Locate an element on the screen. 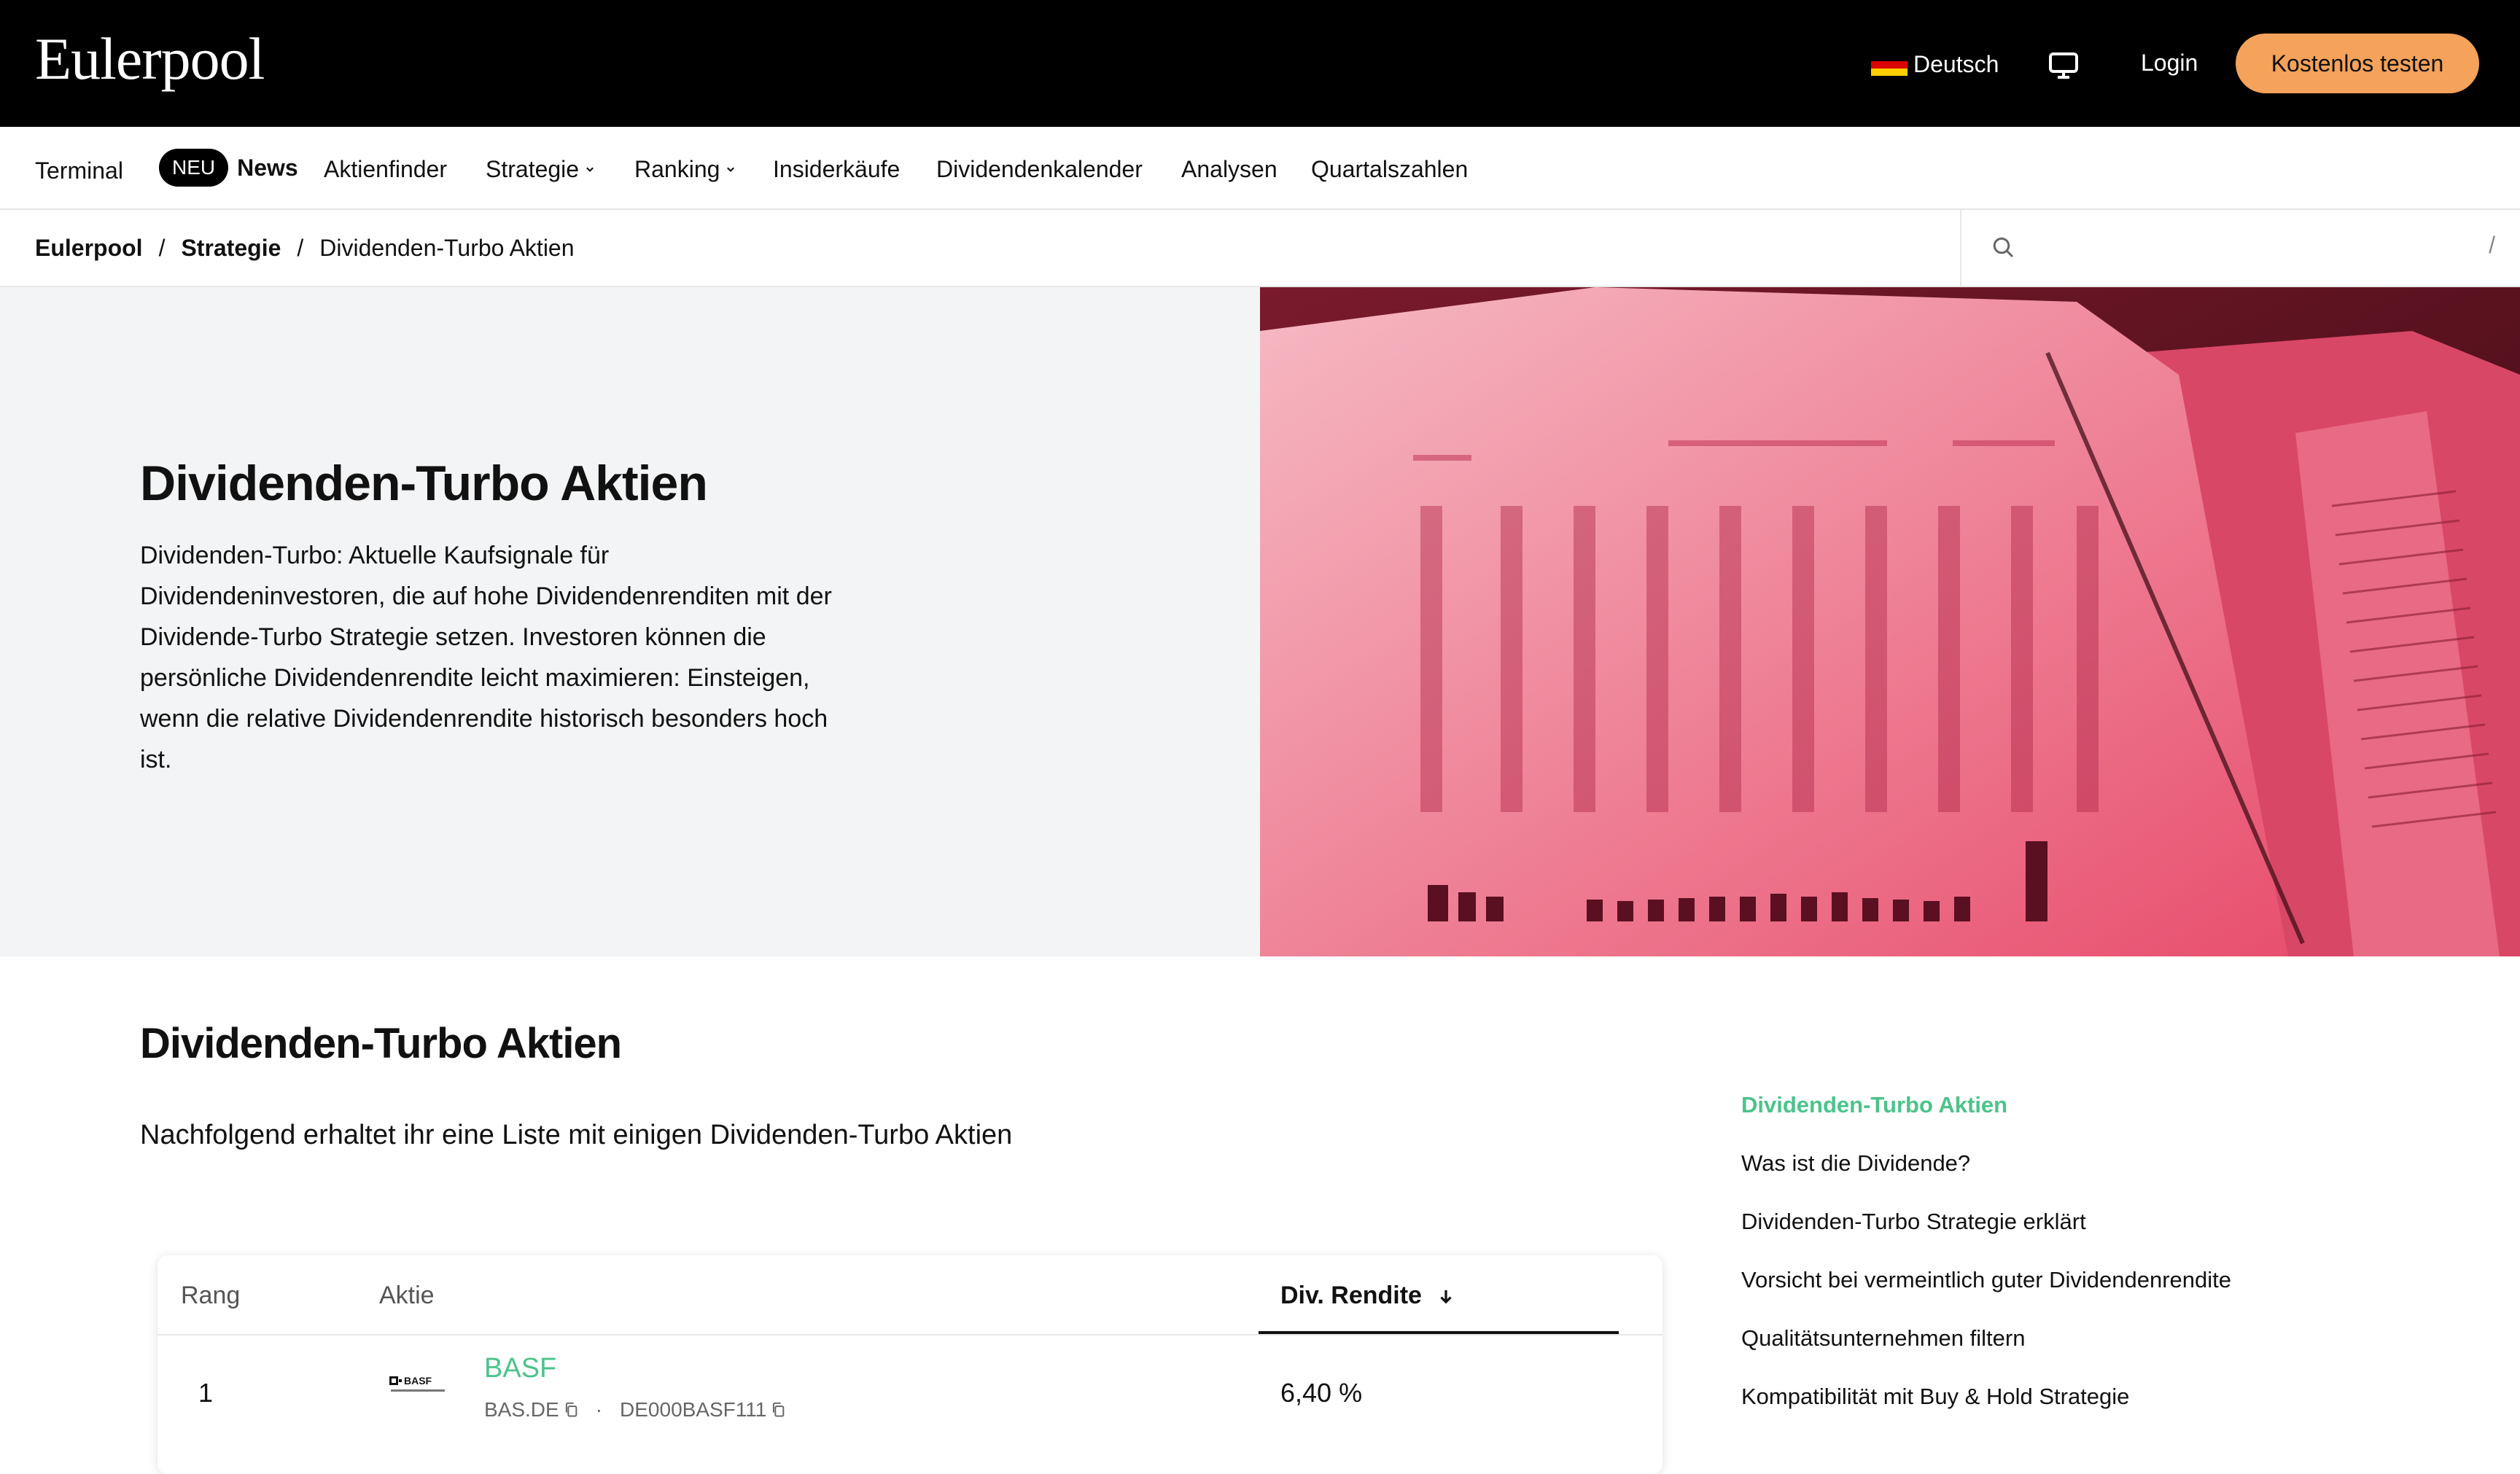 This screenshot has width=2520, height=1474. column-header-rank: Rang is located at coordinates (210, 1296).